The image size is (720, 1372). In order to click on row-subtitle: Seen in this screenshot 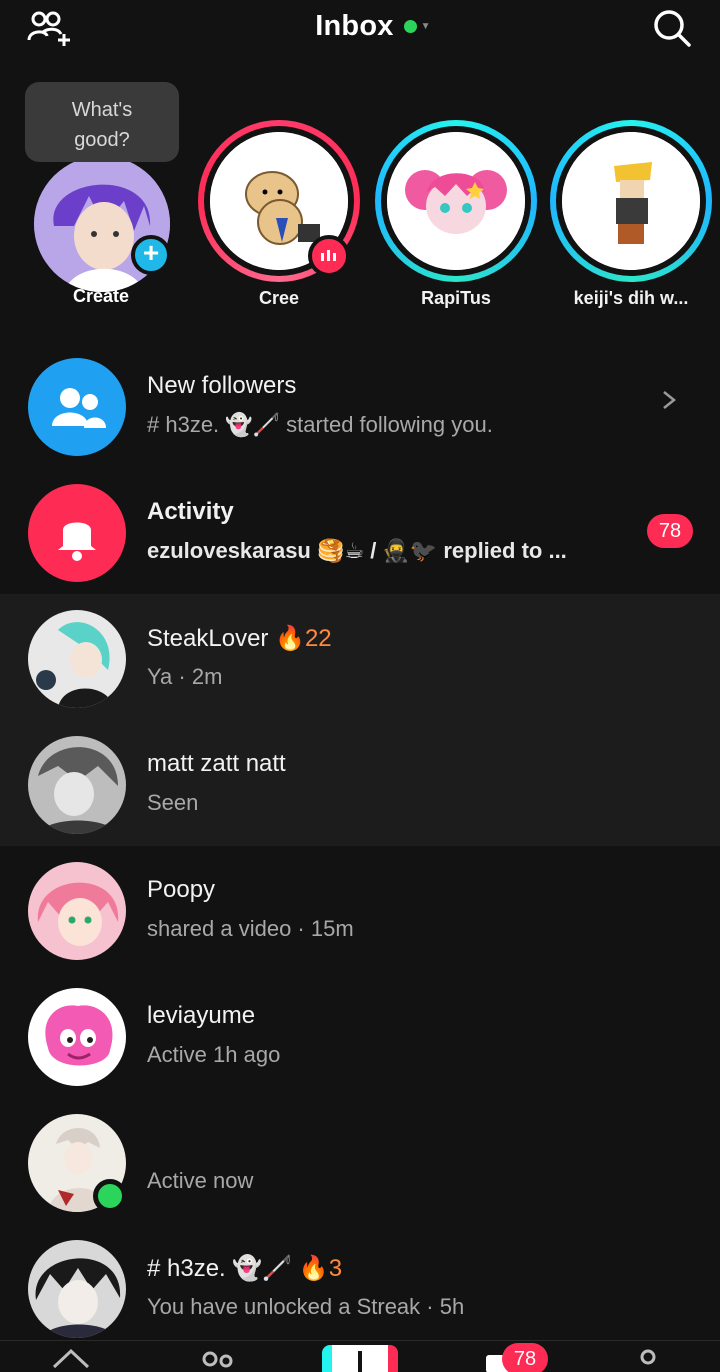, I will do `click(173, 802)`.